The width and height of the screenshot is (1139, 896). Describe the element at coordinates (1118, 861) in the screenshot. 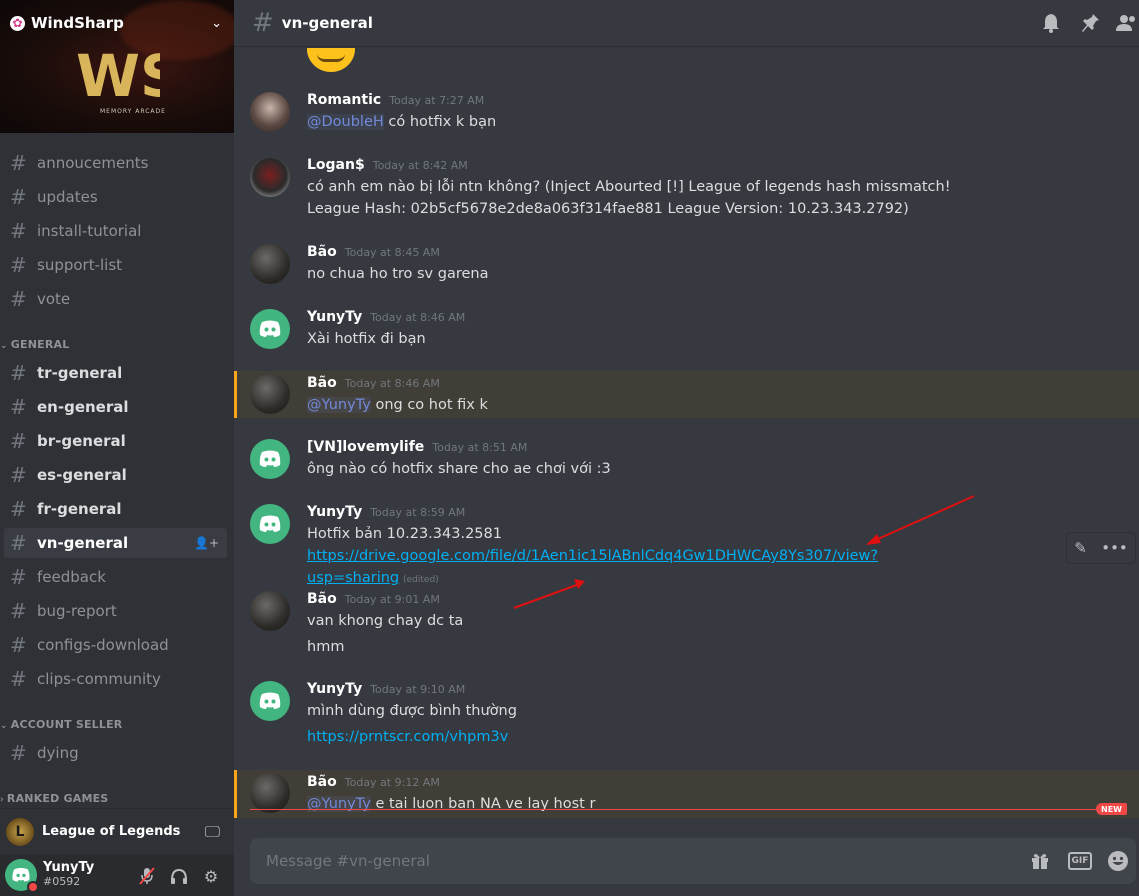

I see `emoji-picker-icon` at that location.